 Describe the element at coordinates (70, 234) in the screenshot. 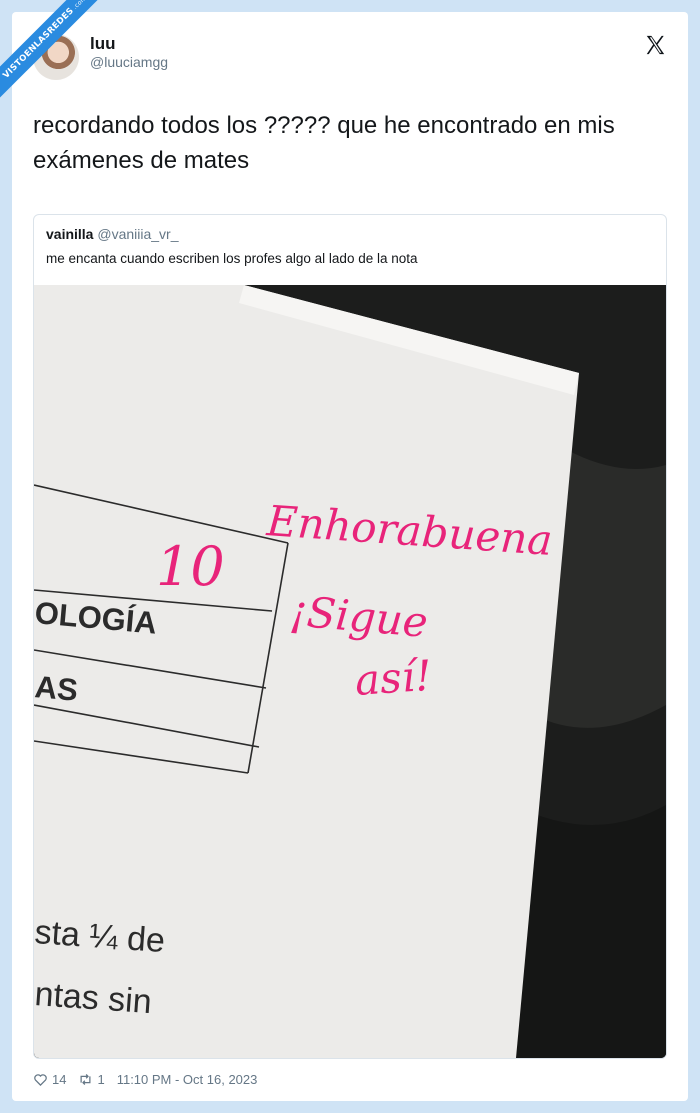

I see `quoted-author-name: vainilla` at that location.